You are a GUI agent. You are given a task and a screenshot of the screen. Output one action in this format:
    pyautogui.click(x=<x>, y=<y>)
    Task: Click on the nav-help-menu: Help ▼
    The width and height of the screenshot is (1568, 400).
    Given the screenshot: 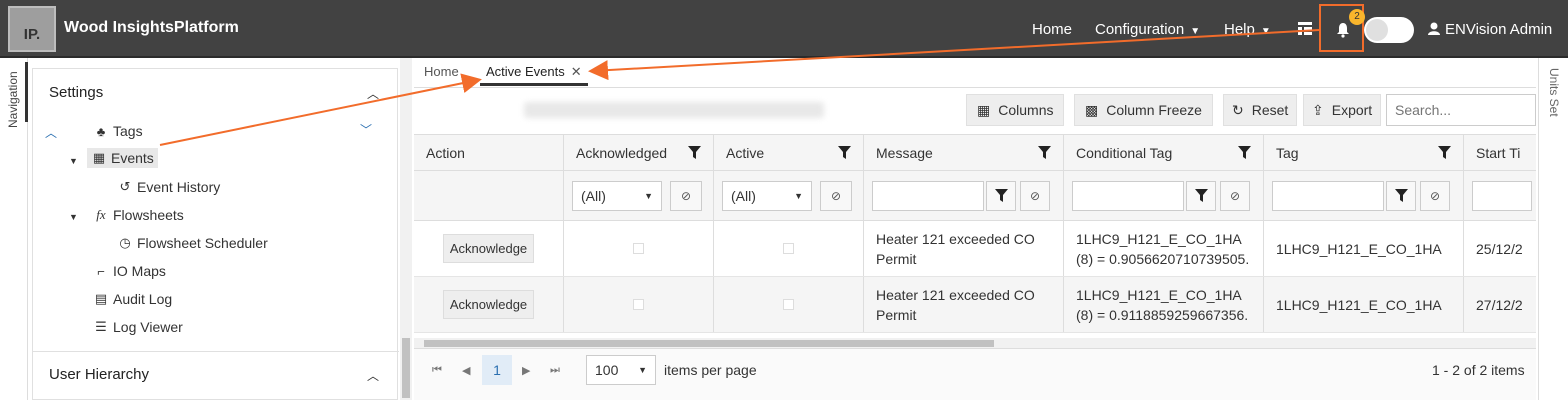 What is the action you would take?
    pyautogui.click(x=1247, y=29)
    